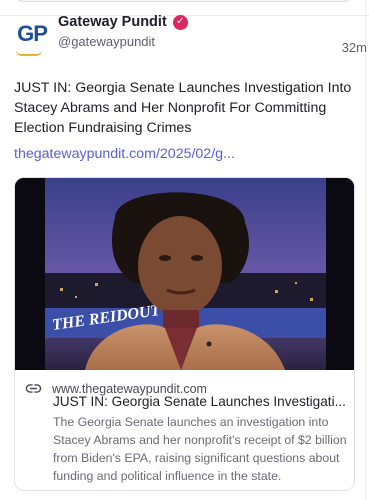  Describe the element at coordinates (112, 22) in the screenshot. I see `author-name: Gateway Pundit` at that location.